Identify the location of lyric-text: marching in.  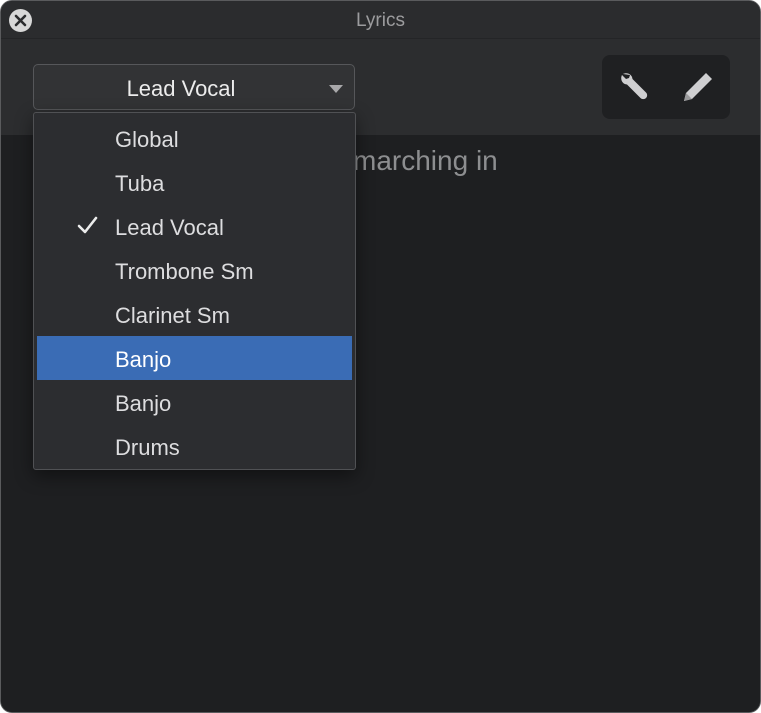
(425, 160).